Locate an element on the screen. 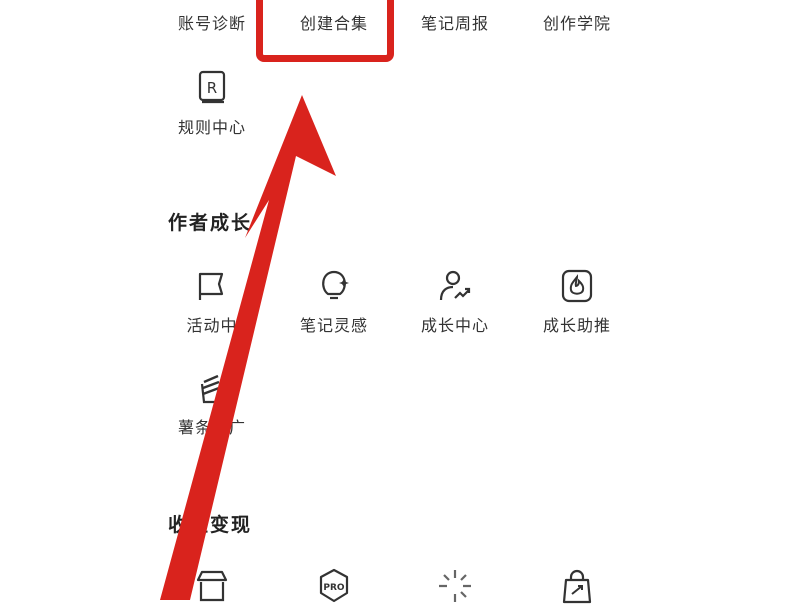 This screenshot has height=612, width=800. growth-boost-item: 成长助推 is located at coordinates (577, 301).